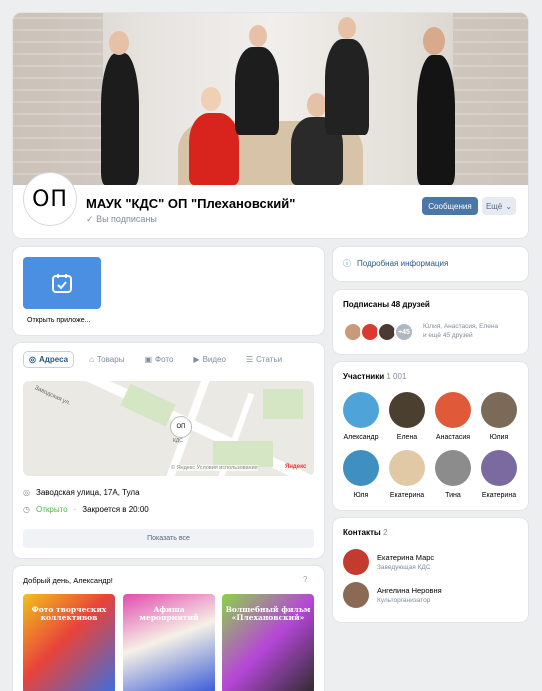  I want to click on show-all-button: Показать все, so click(168, 538).